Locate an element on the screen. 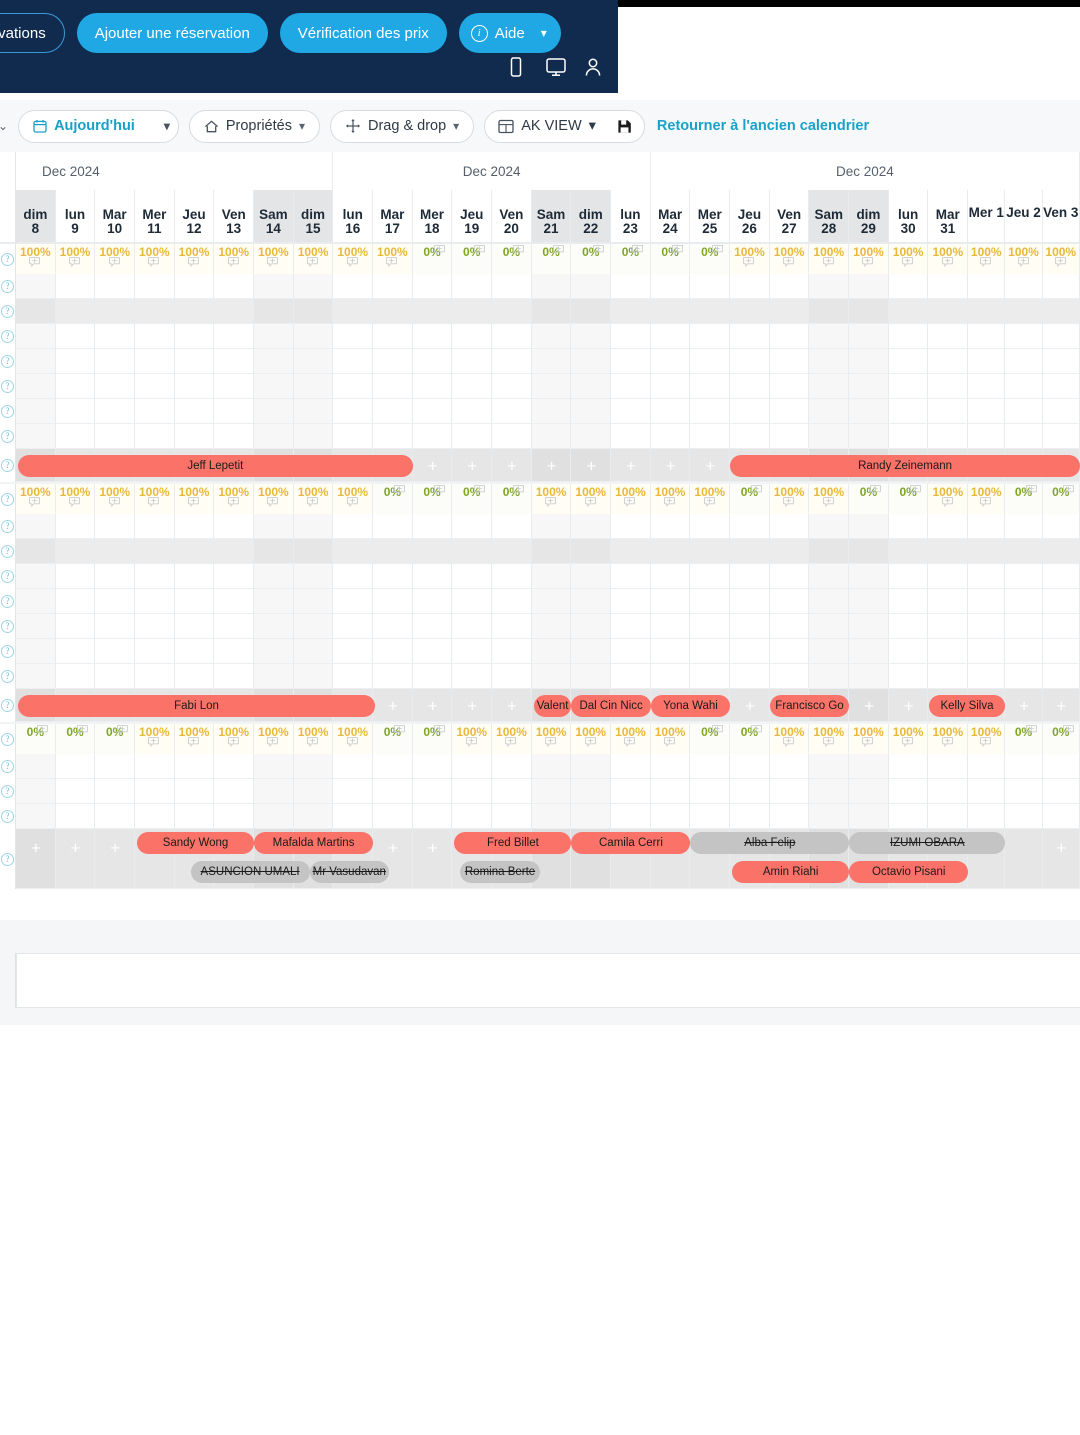 This screenshot has width=1080, height=1435. today-button: Aujourd'hui ▾ is located at coordinates (98, 126).